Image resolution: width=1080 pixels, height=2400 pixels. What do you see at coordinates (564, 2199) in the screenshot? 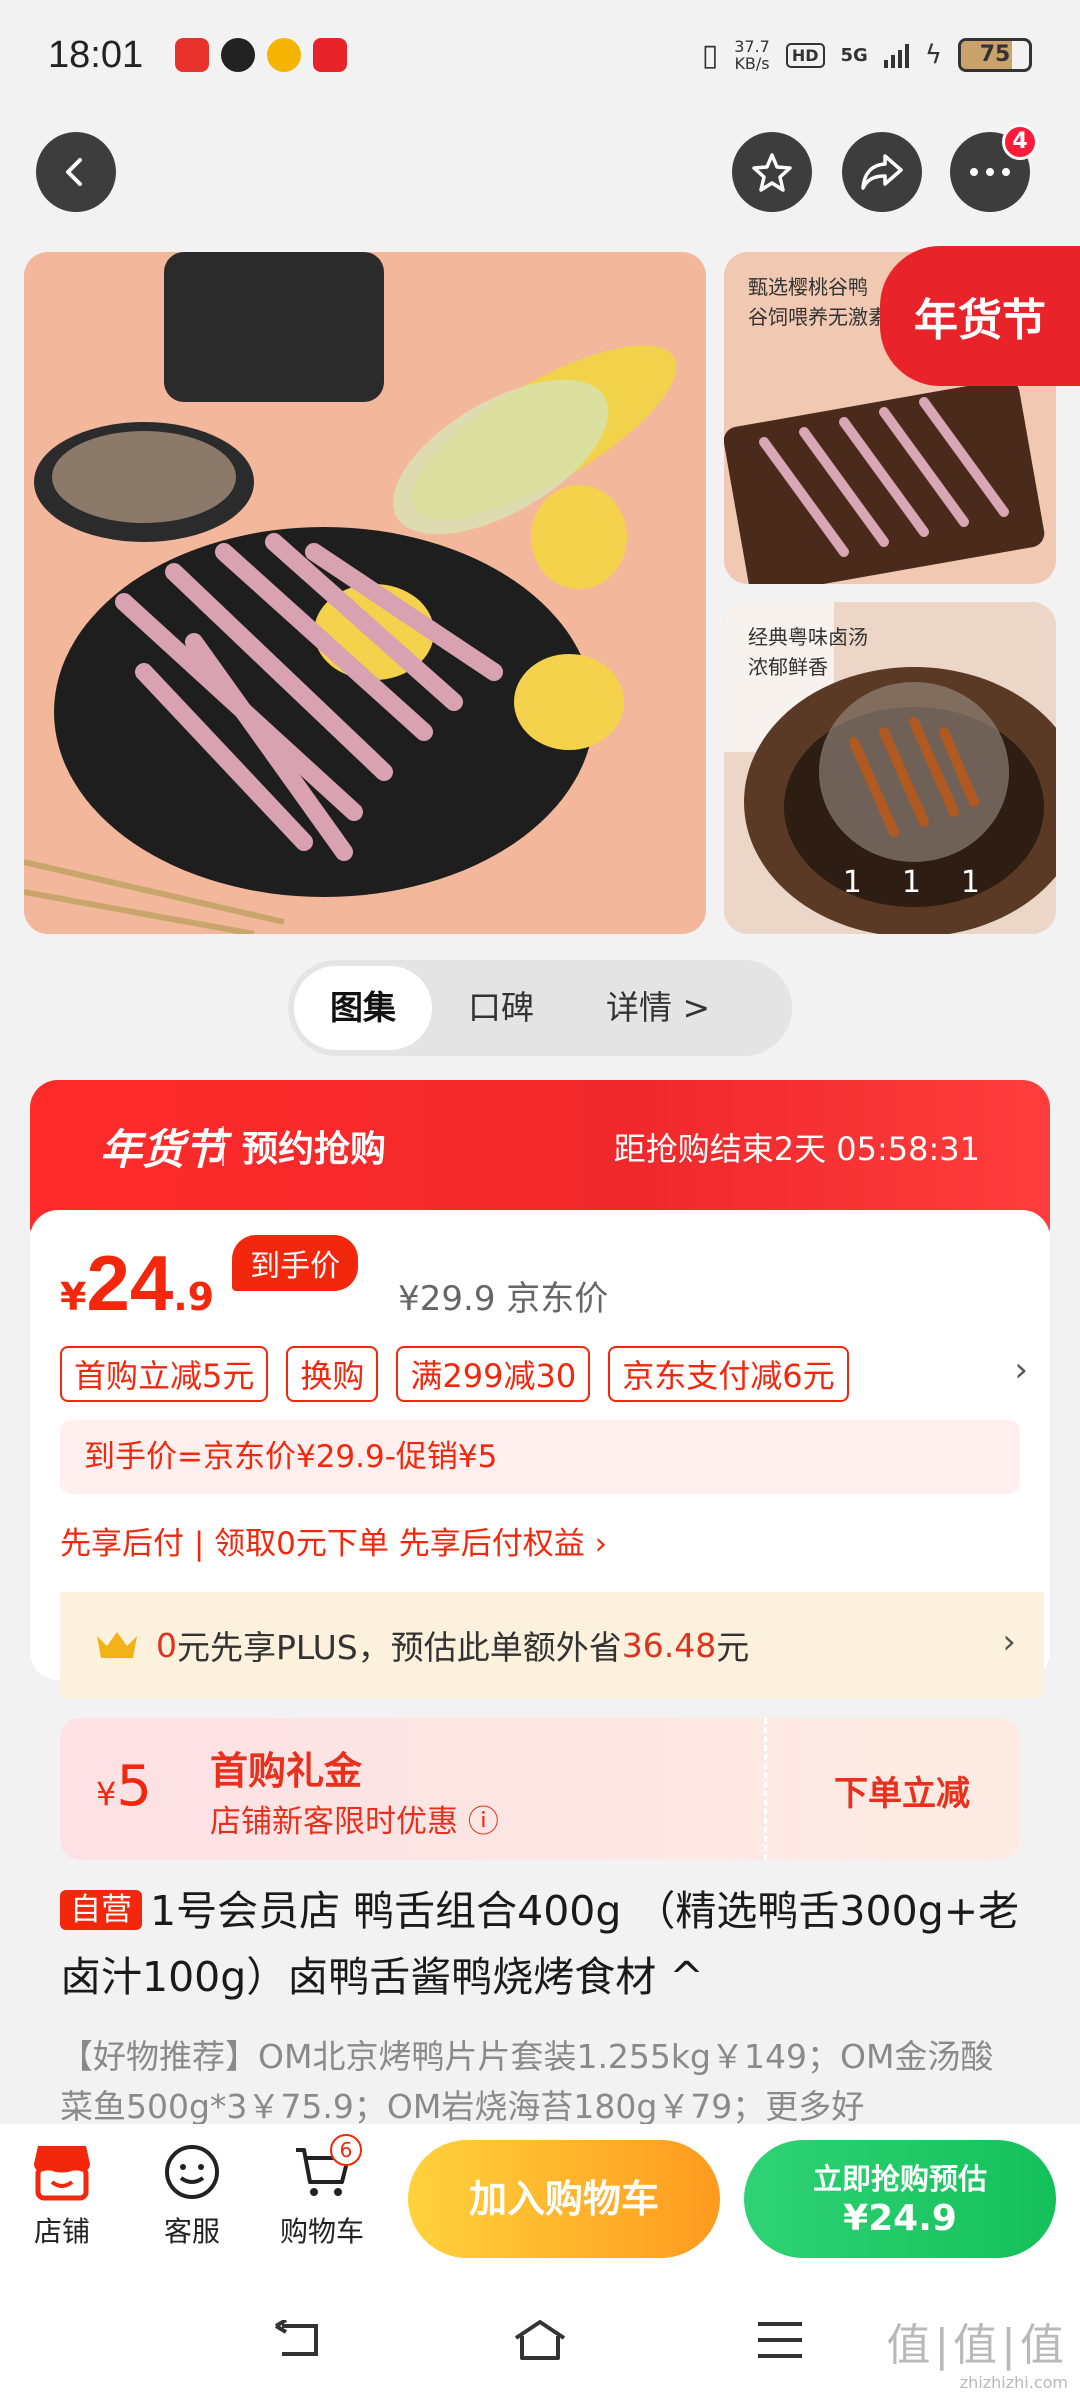
I see `add-to-cart-button: 加入购物车` at bounding box center [564, 2199].